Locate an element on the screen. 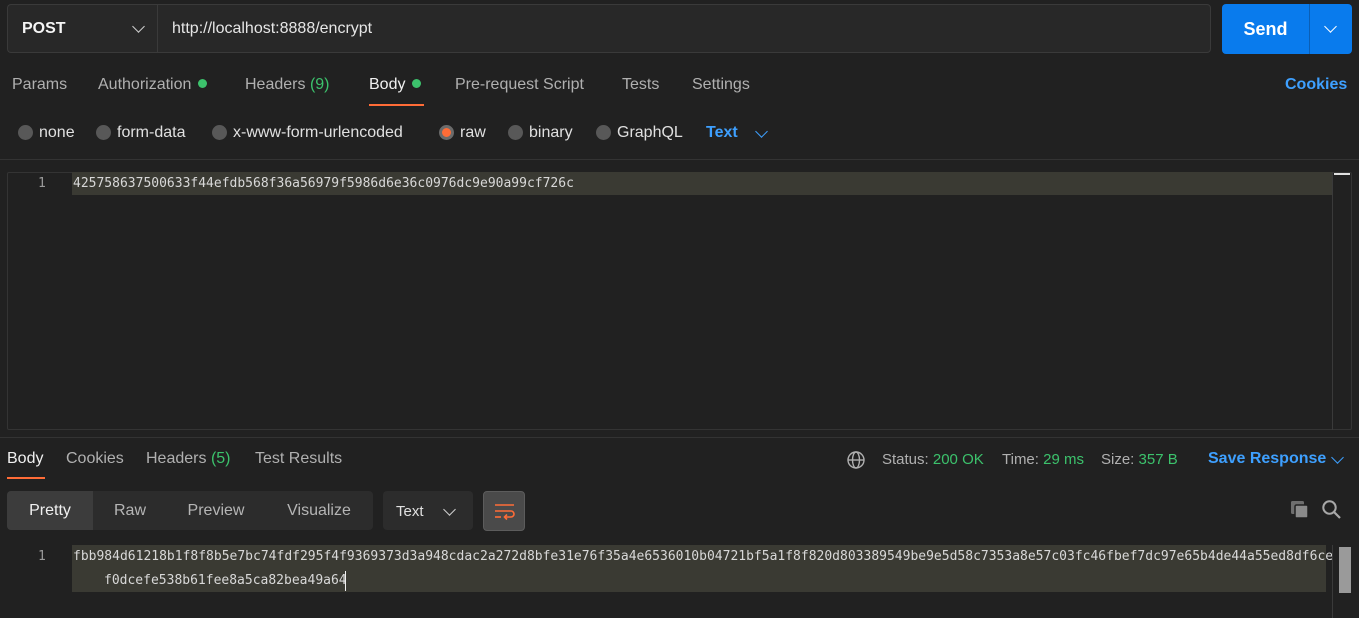 The image size is (1359, 618). headers-count: (9) is located at coordinates (319, 84).